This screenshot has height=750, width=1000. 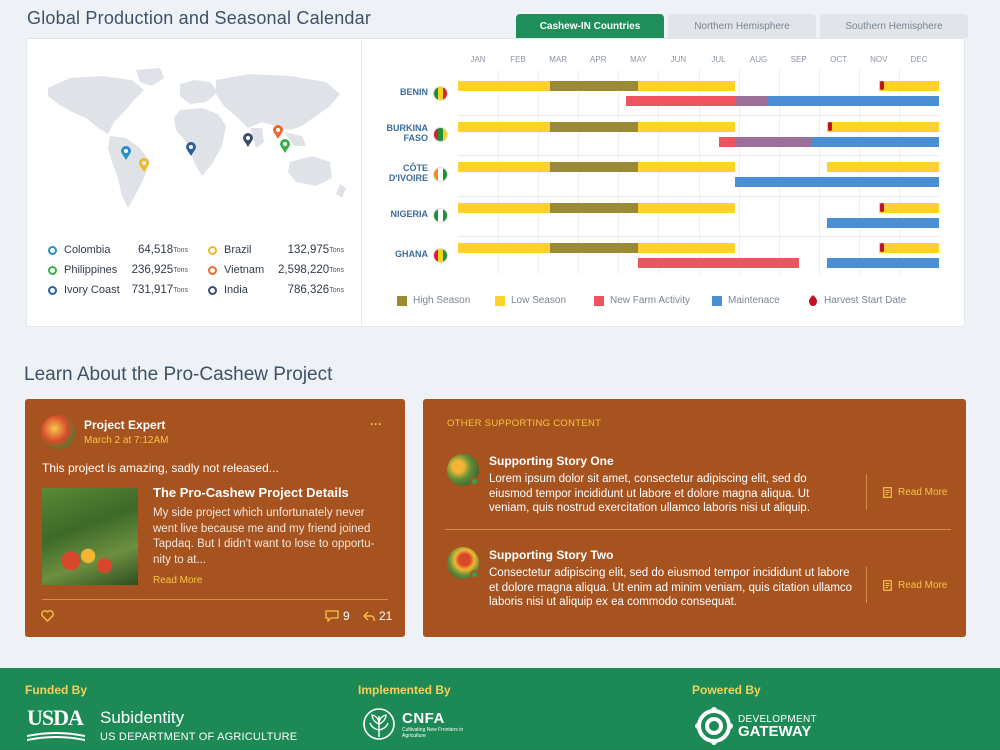 I want to click on seasonal-calendar, so click(x=698, y=172).